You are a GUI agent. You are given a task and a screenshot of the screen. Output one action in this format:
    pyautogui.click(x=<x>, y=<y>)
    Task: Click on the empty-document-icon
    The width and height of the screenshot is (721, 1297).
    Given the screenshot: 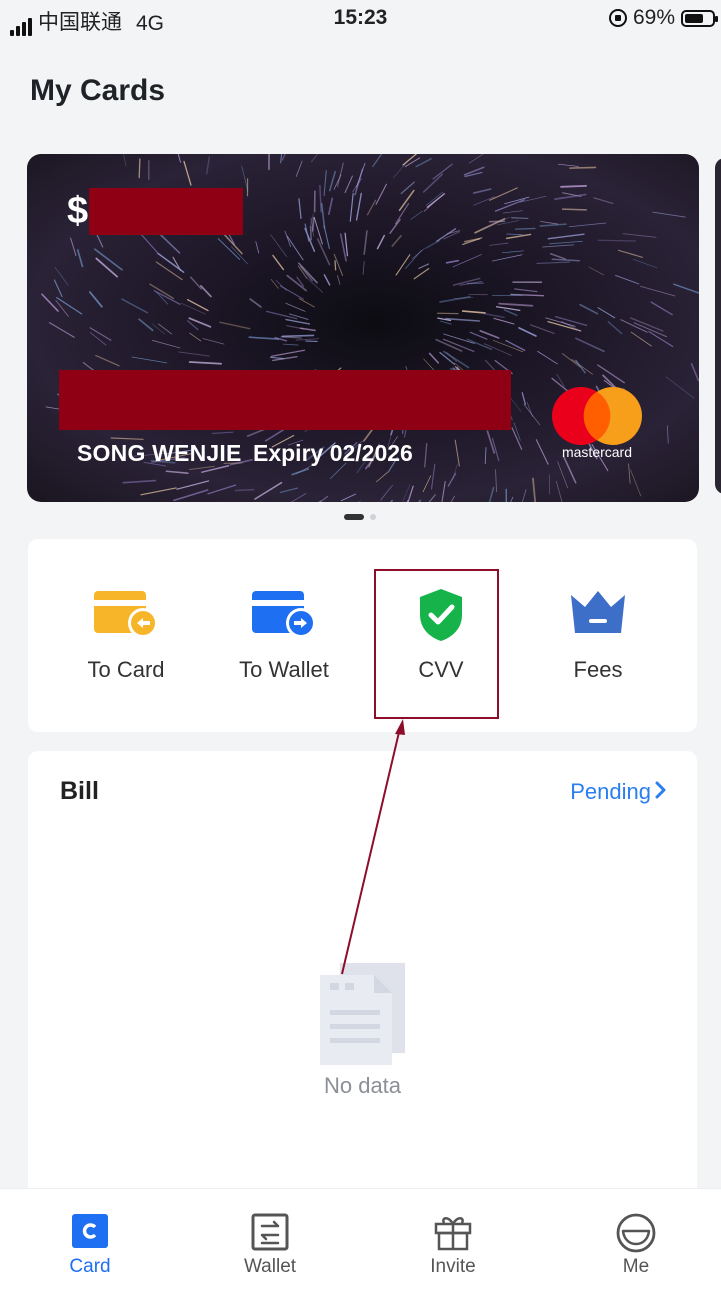 What is the action you would take?
    pyautogui.click(x=363, y=1016)
    